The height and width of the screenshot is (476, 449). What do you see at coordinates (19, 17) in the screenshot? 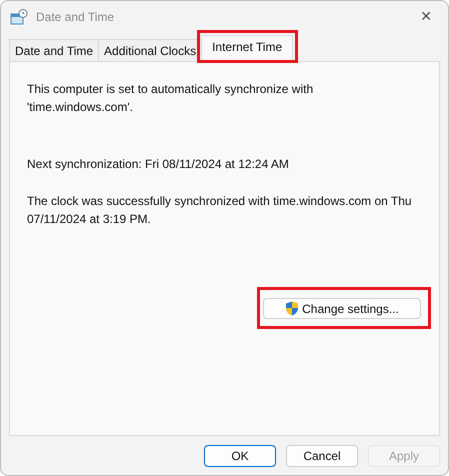
I see `calendar-clock-icon` at bounding box center [19, 17].